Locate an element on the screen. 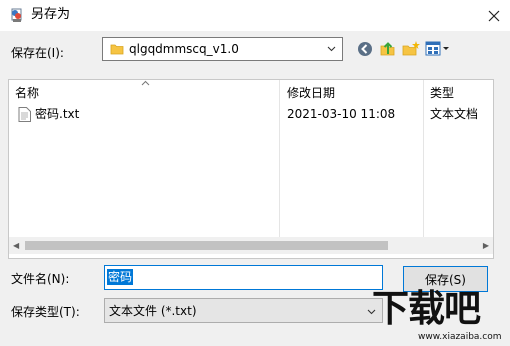 The image size is (510, 346). scroll-right-icon: ▶ is located at coordinates (486, 245).